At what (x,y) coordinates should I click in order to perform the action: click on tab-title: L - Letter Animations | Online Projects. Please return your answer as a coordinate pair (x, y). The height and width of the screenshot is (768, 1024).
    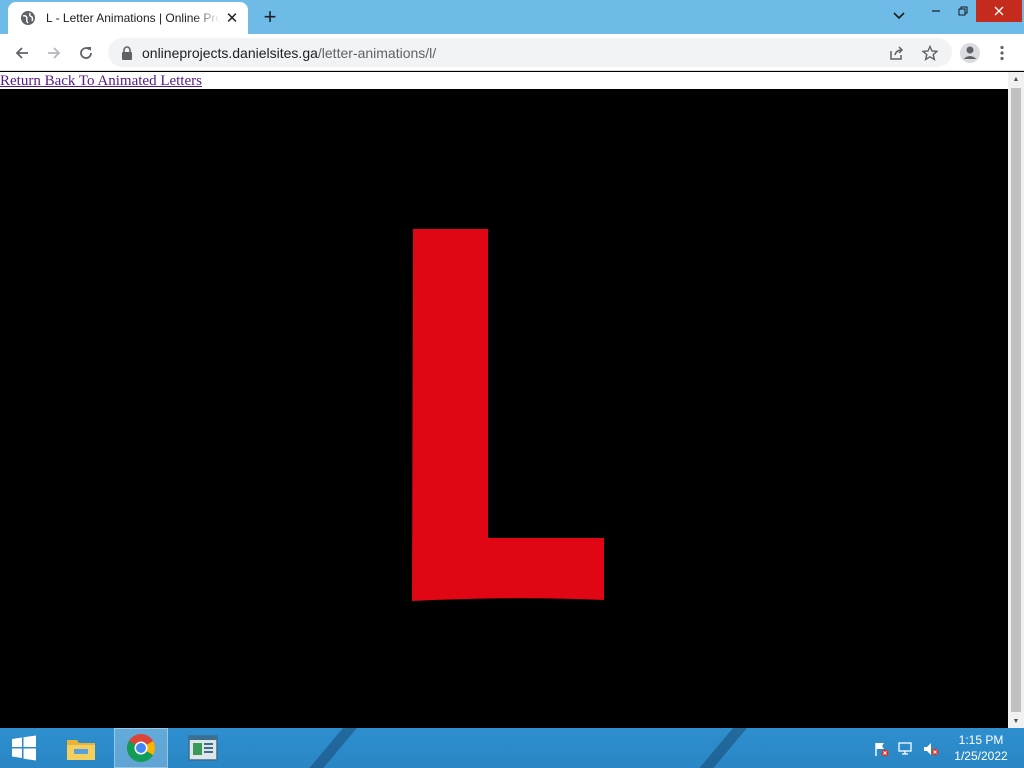
    Looking at the image, I should click on (133, 18).